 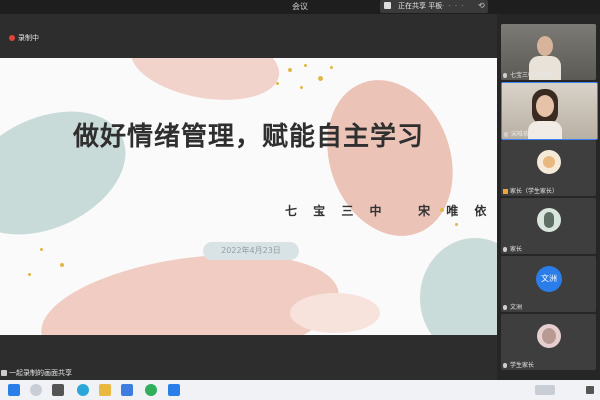 What do you see at coordinates (453, 6) in the screenshot?
I see `signal-dots-icon: · · · ·` at bounding box center [453, 6].